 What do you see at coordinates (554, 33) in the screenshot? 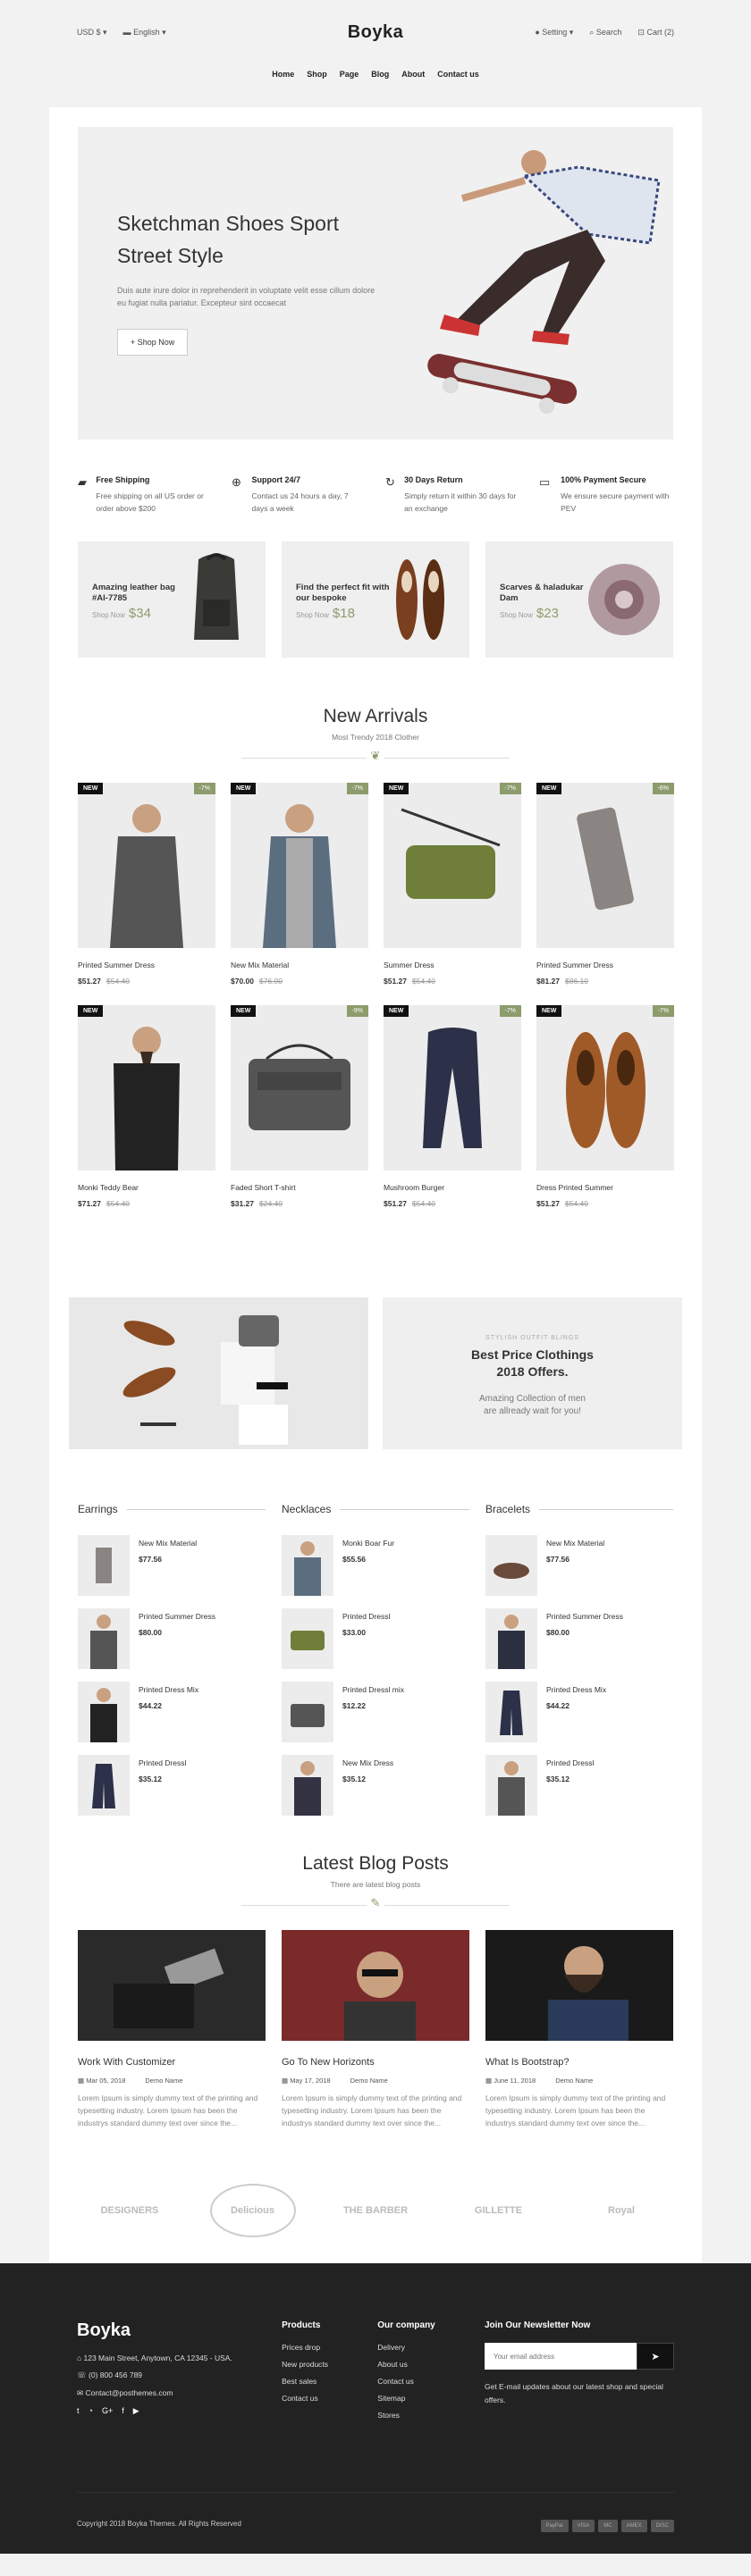
I see `setting-menu: ● Setting ▾` at bounding box center [554, 33].